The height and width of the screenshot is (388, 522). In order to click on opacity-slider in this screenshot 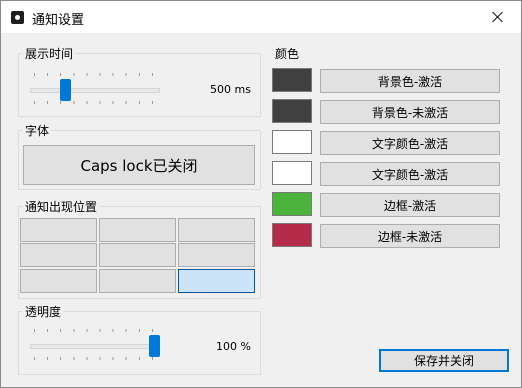, I will do `click(95, 345)`.